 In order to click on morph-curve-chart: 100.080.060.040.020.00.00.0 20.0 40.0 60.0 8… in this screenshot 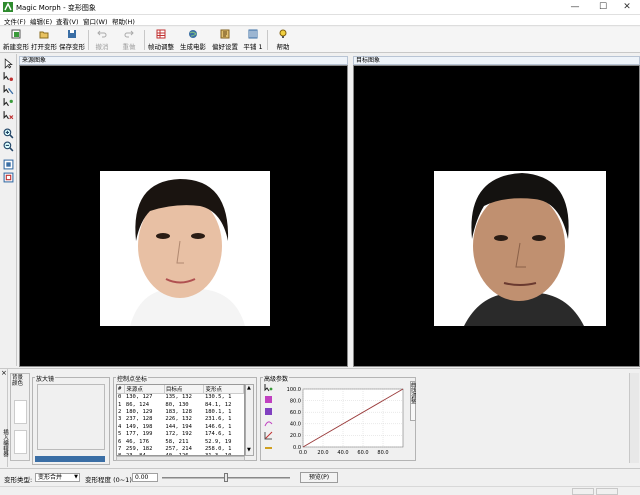, I will do `click(344, 420)`.